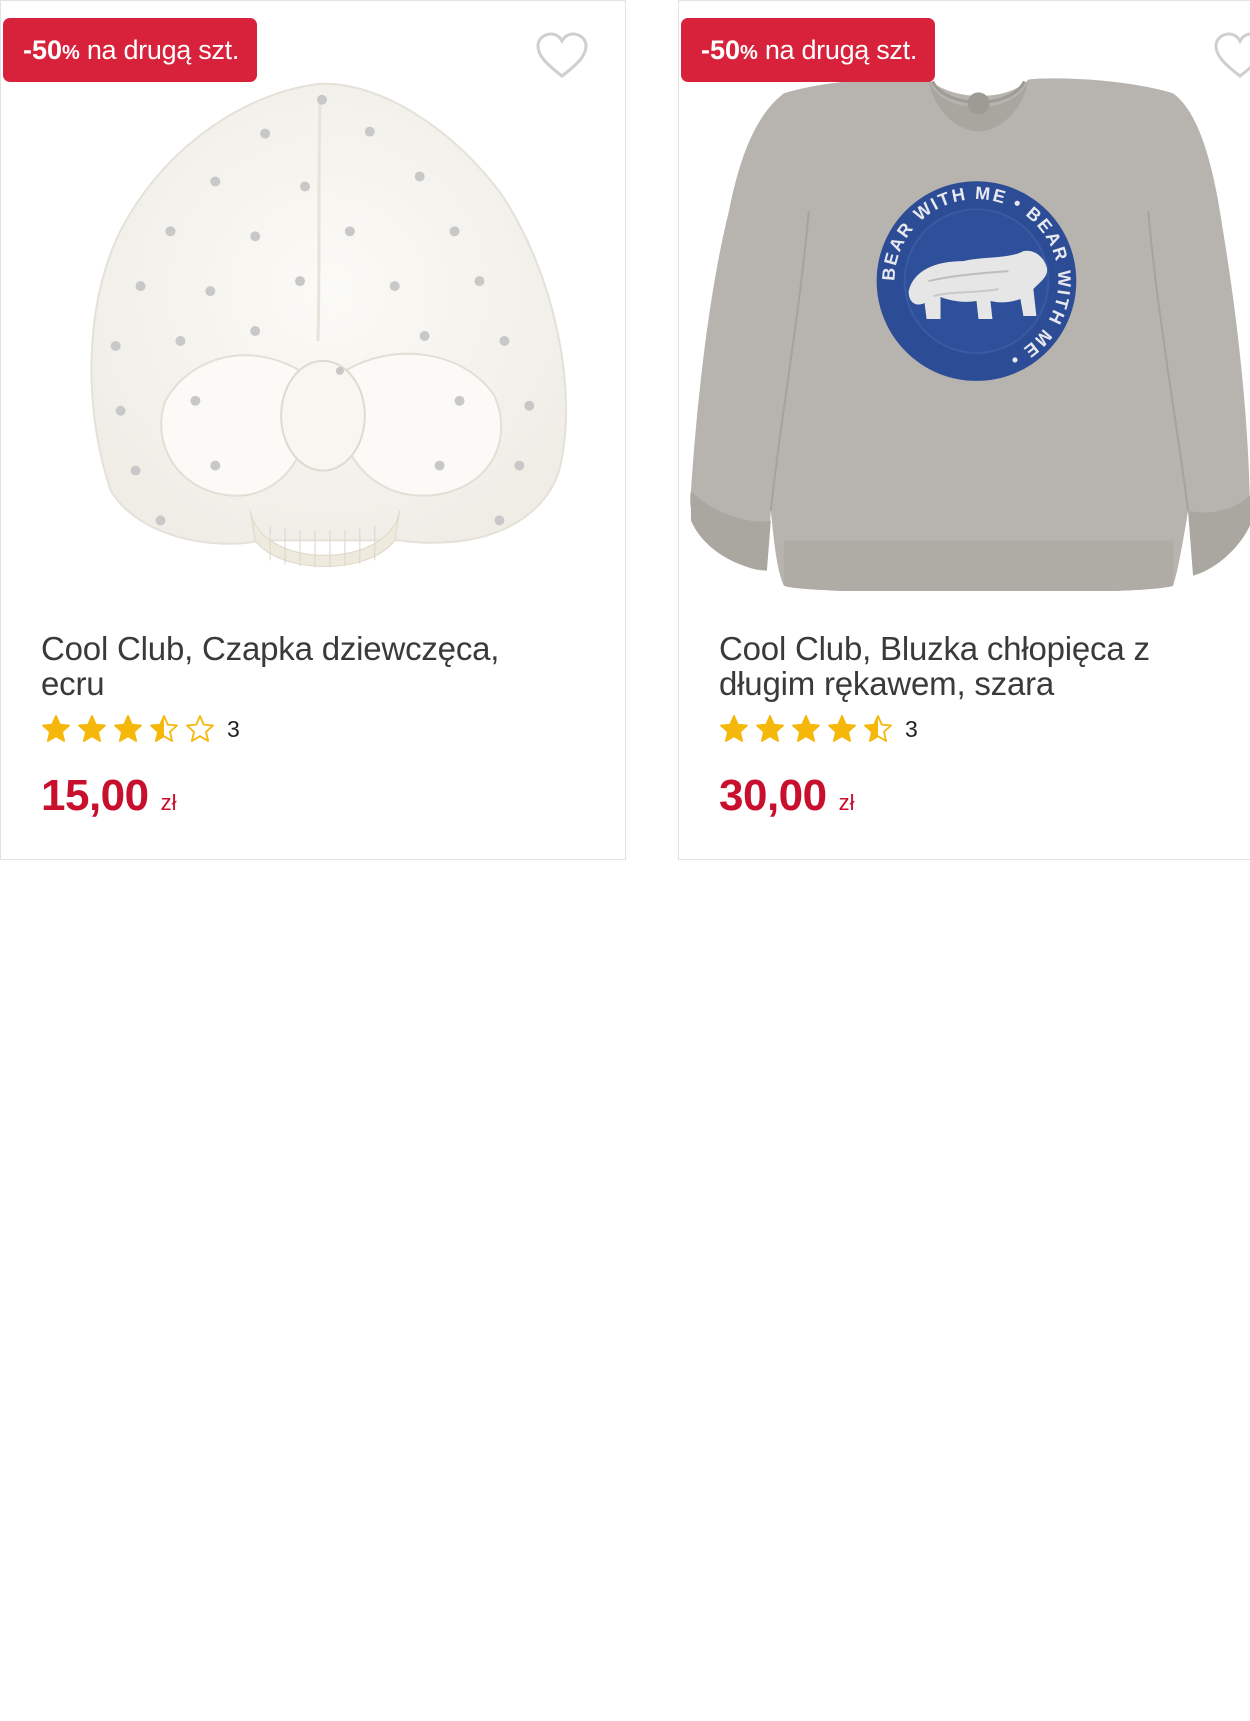 The width and height of the screenshot is (1250, 1721). Describe the element at coordinates (773, 795) in the screenshot. I see `price-amount: 30,00` at that location.